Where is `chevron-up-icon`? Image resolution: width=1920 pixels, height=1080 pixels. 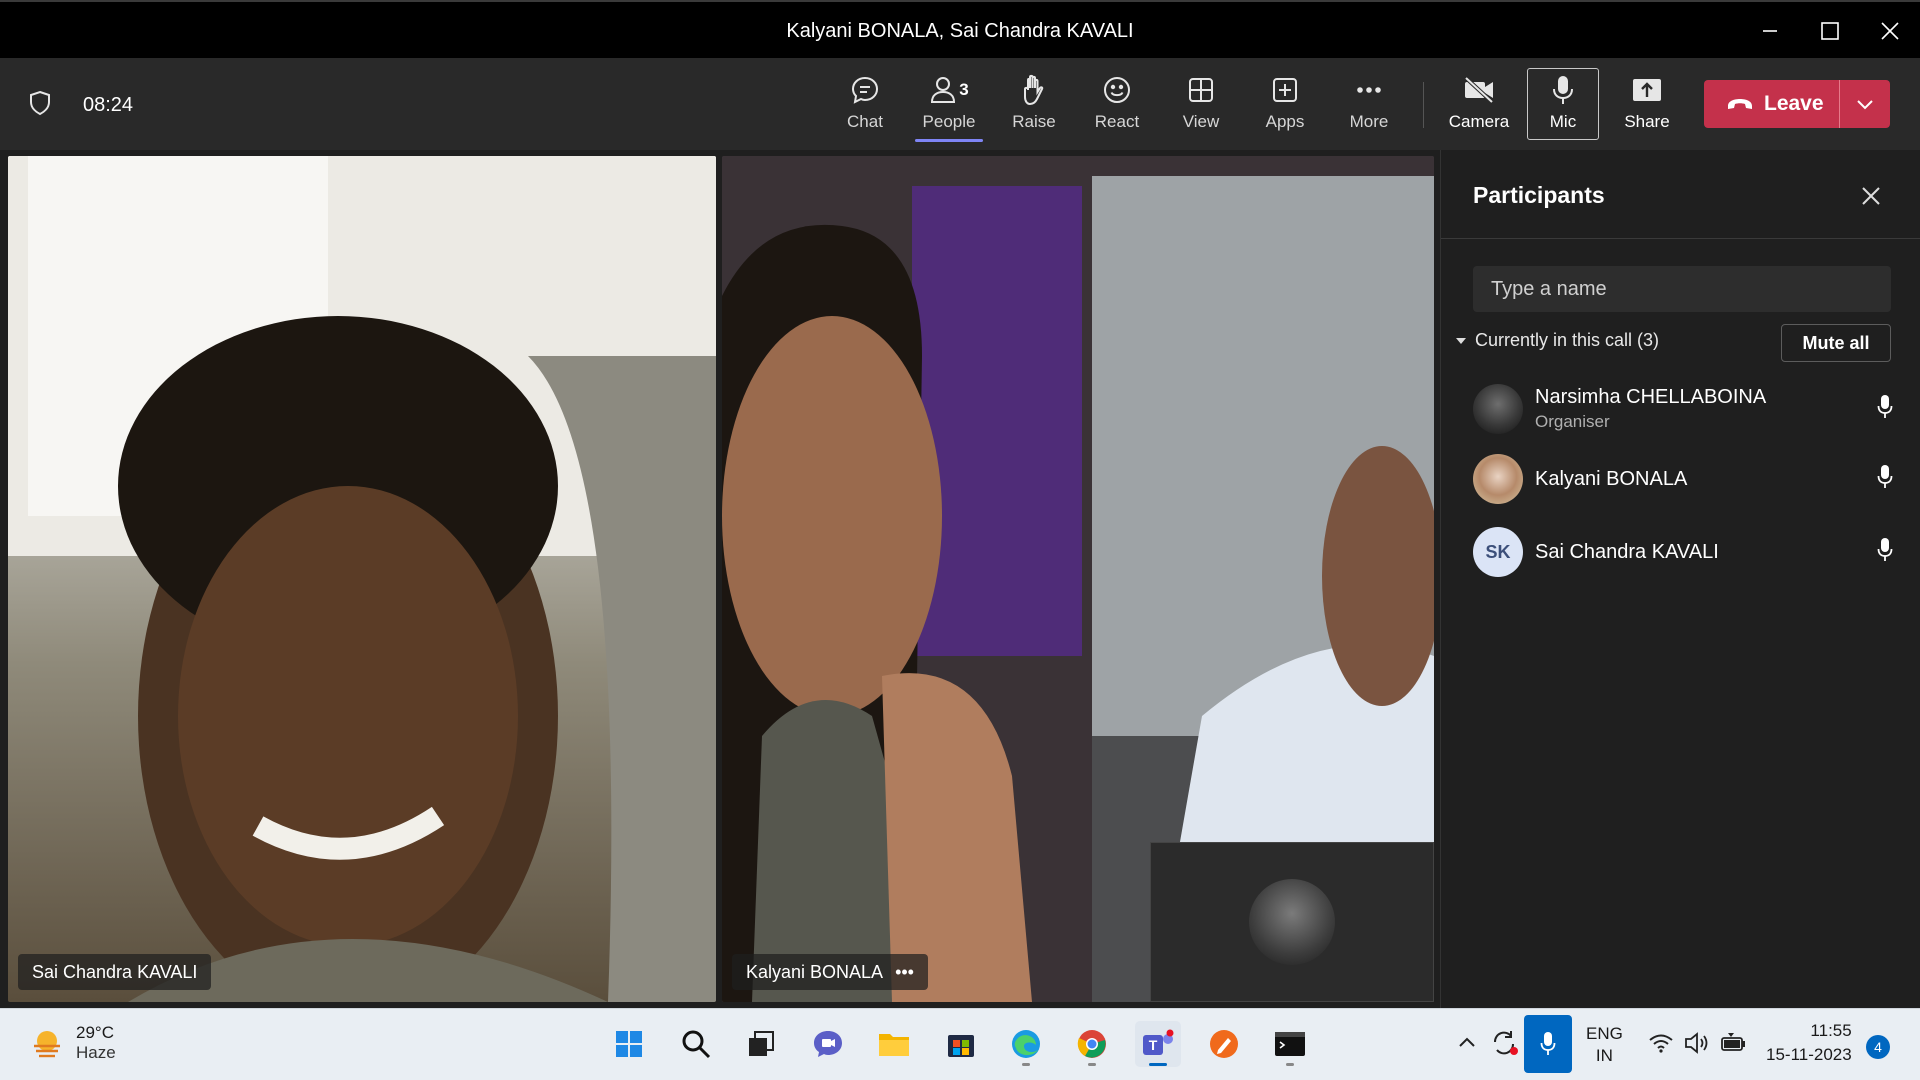
chevron-up-icon is located at coordinates (1467, 1042).